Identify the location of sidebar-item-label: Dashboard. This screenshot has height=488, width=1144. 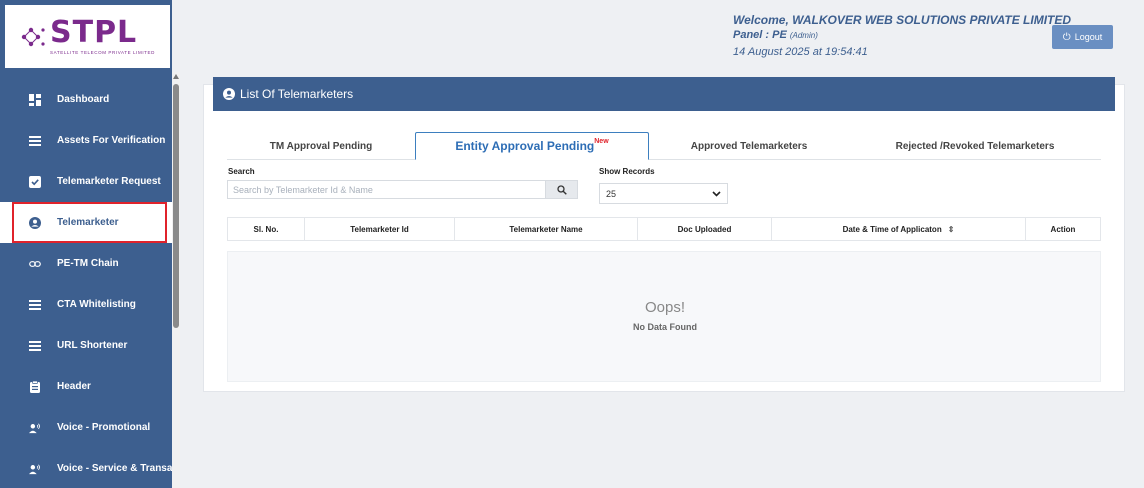
(83, 99).